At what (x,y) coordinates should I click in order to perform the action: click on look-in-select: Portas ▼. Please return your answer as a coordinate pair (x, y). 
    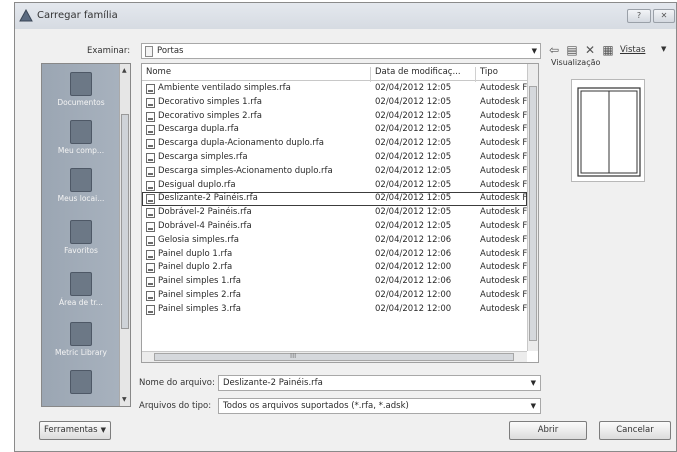
    Looking at the image, I should click on (341, 51).